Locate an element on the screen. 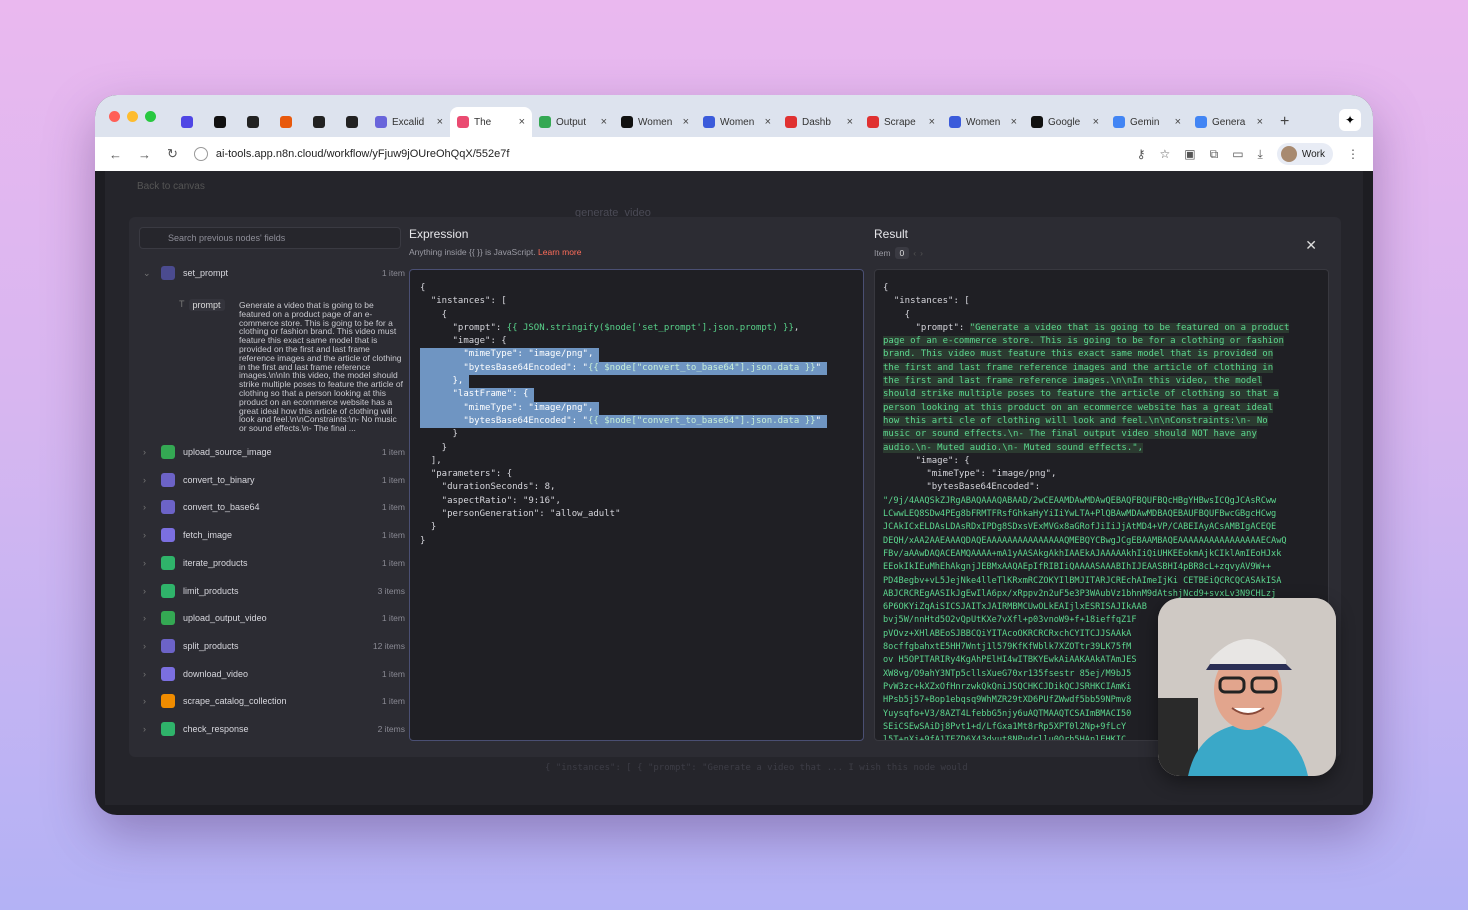  close-icon: ✕ is located at coordinates (1311, 245).